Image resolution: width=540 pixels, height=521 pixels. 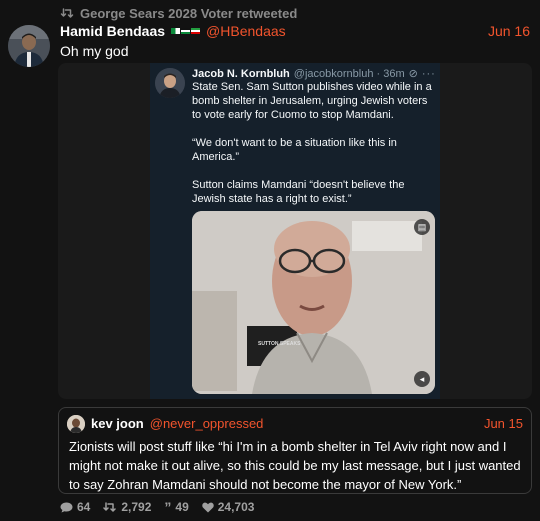 I want to click on quote-icon: ”, so click(x=168, y=507).